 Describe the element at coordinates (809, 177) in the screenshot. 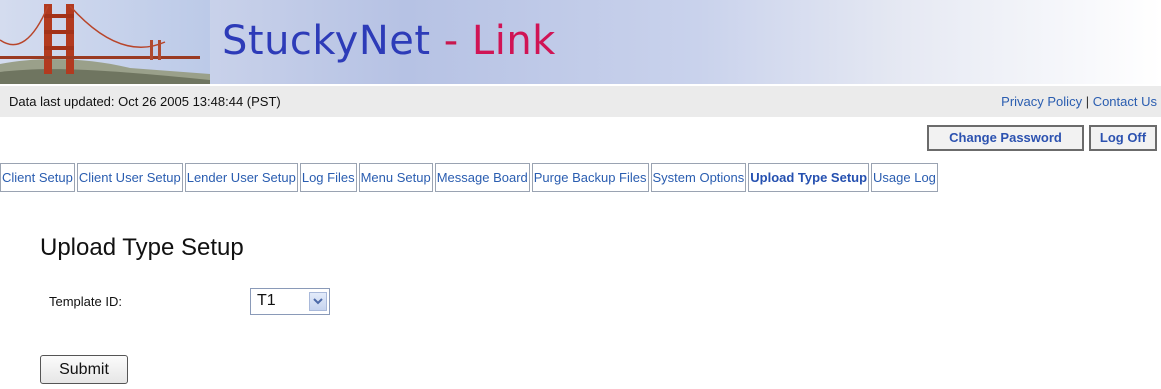

I see `tab-upload-type-setup: Upload Type Setup` at that location.